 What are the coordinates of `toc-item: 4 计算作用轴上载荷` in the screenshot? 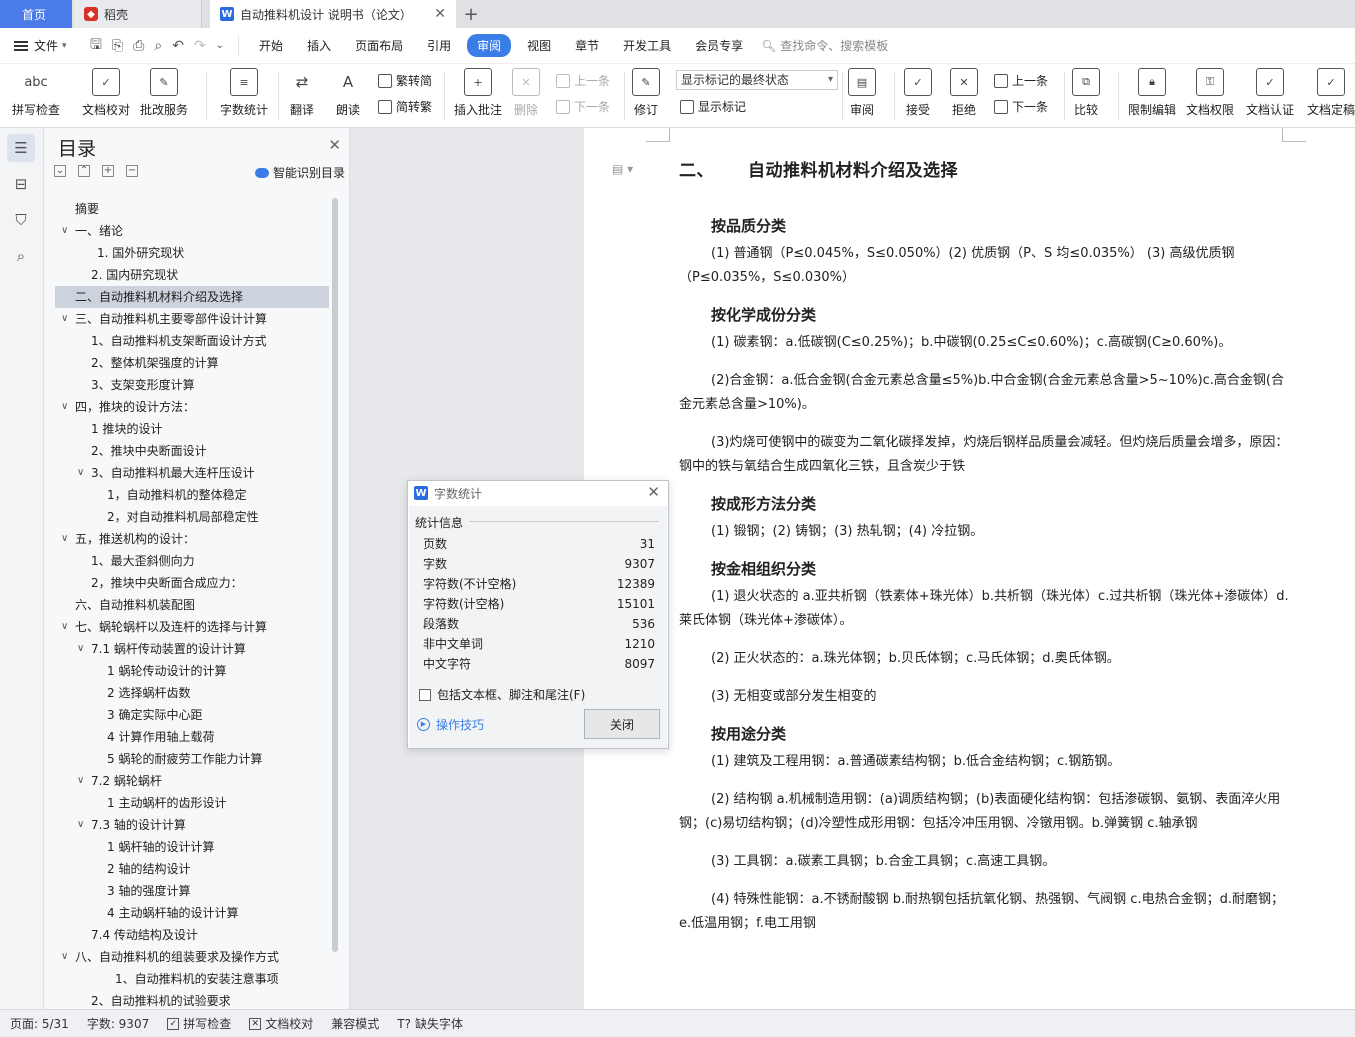 It's located at (192, 737).